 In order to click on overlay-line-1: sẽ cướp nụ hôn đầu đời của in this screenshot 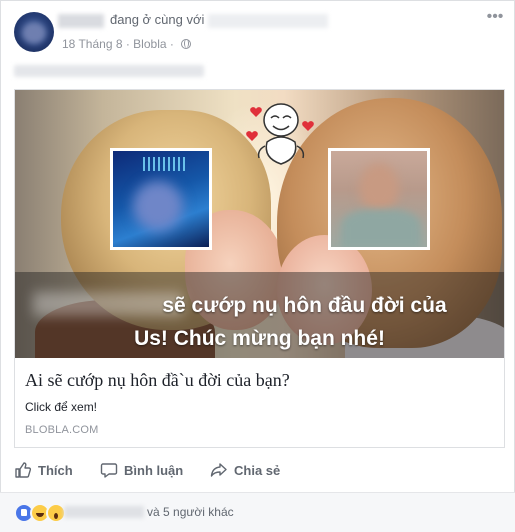, I will do `click(304, 305)`.